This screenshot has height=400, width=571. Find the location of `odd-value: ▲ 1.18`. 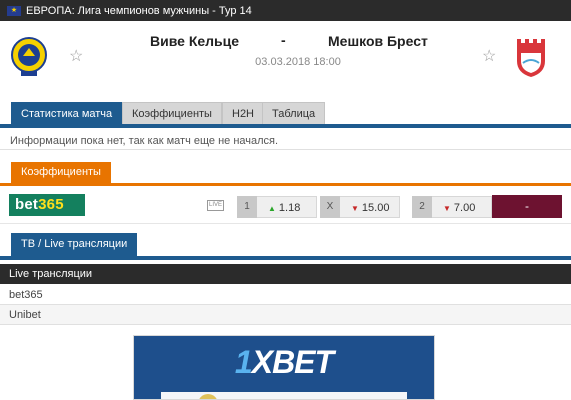

odd-value: ▲ 1.18 is located at coordinates (287, 207).